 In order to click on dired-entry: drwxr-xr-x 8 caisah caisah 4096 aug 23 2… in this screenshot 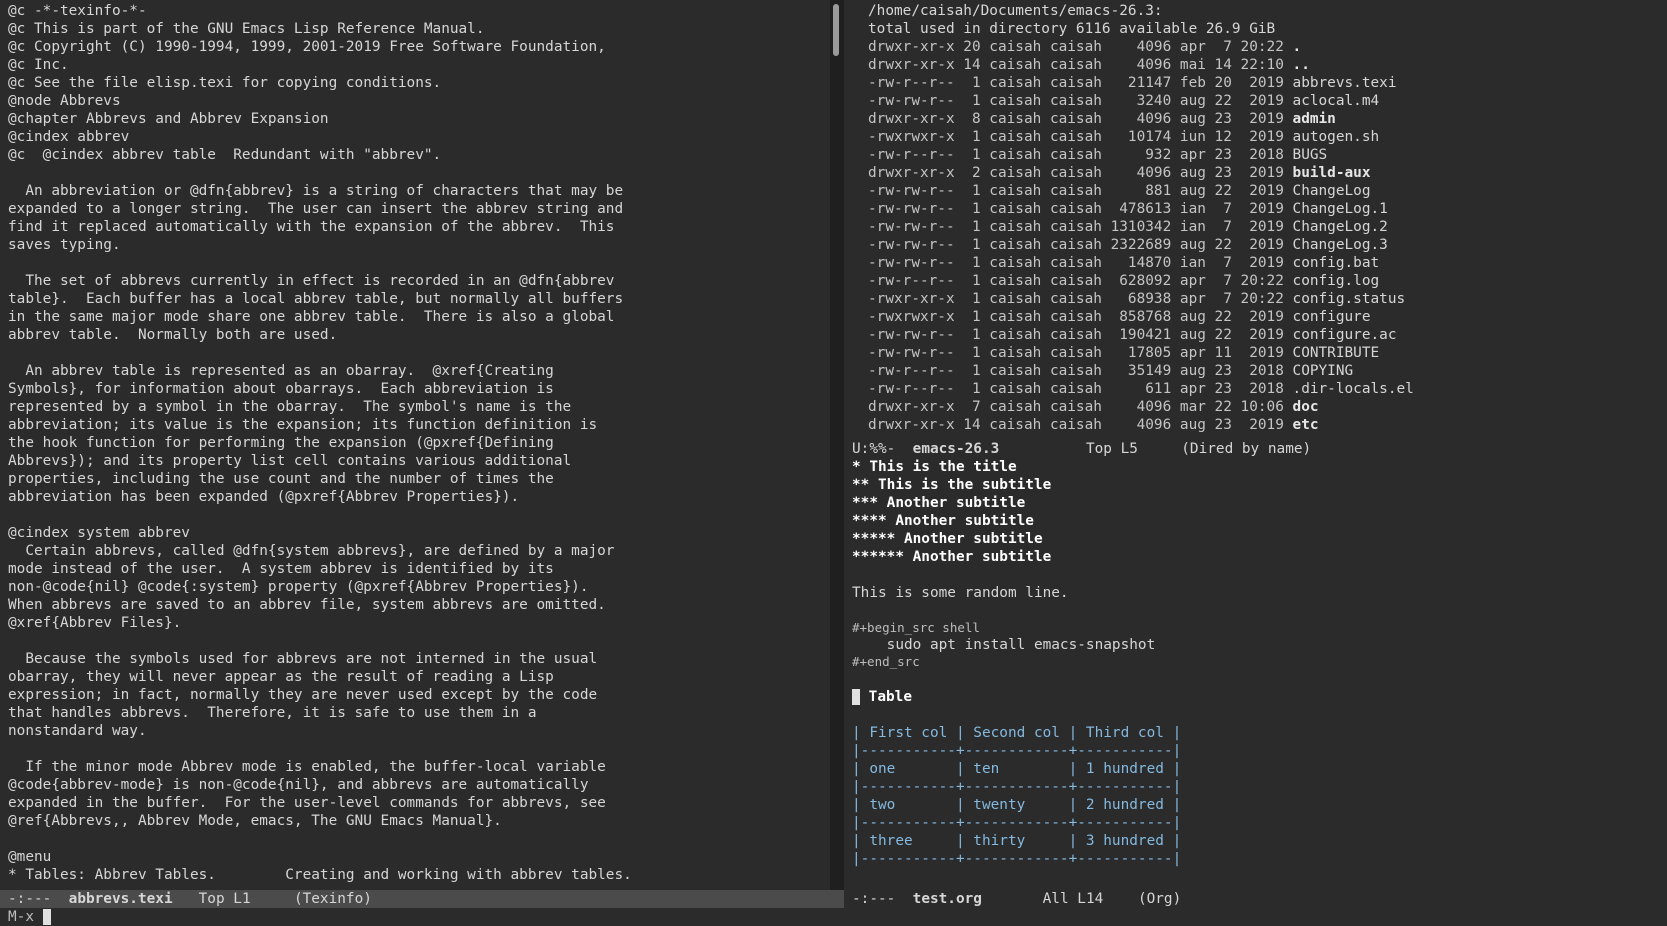, I will do `click(1141, 119)`.